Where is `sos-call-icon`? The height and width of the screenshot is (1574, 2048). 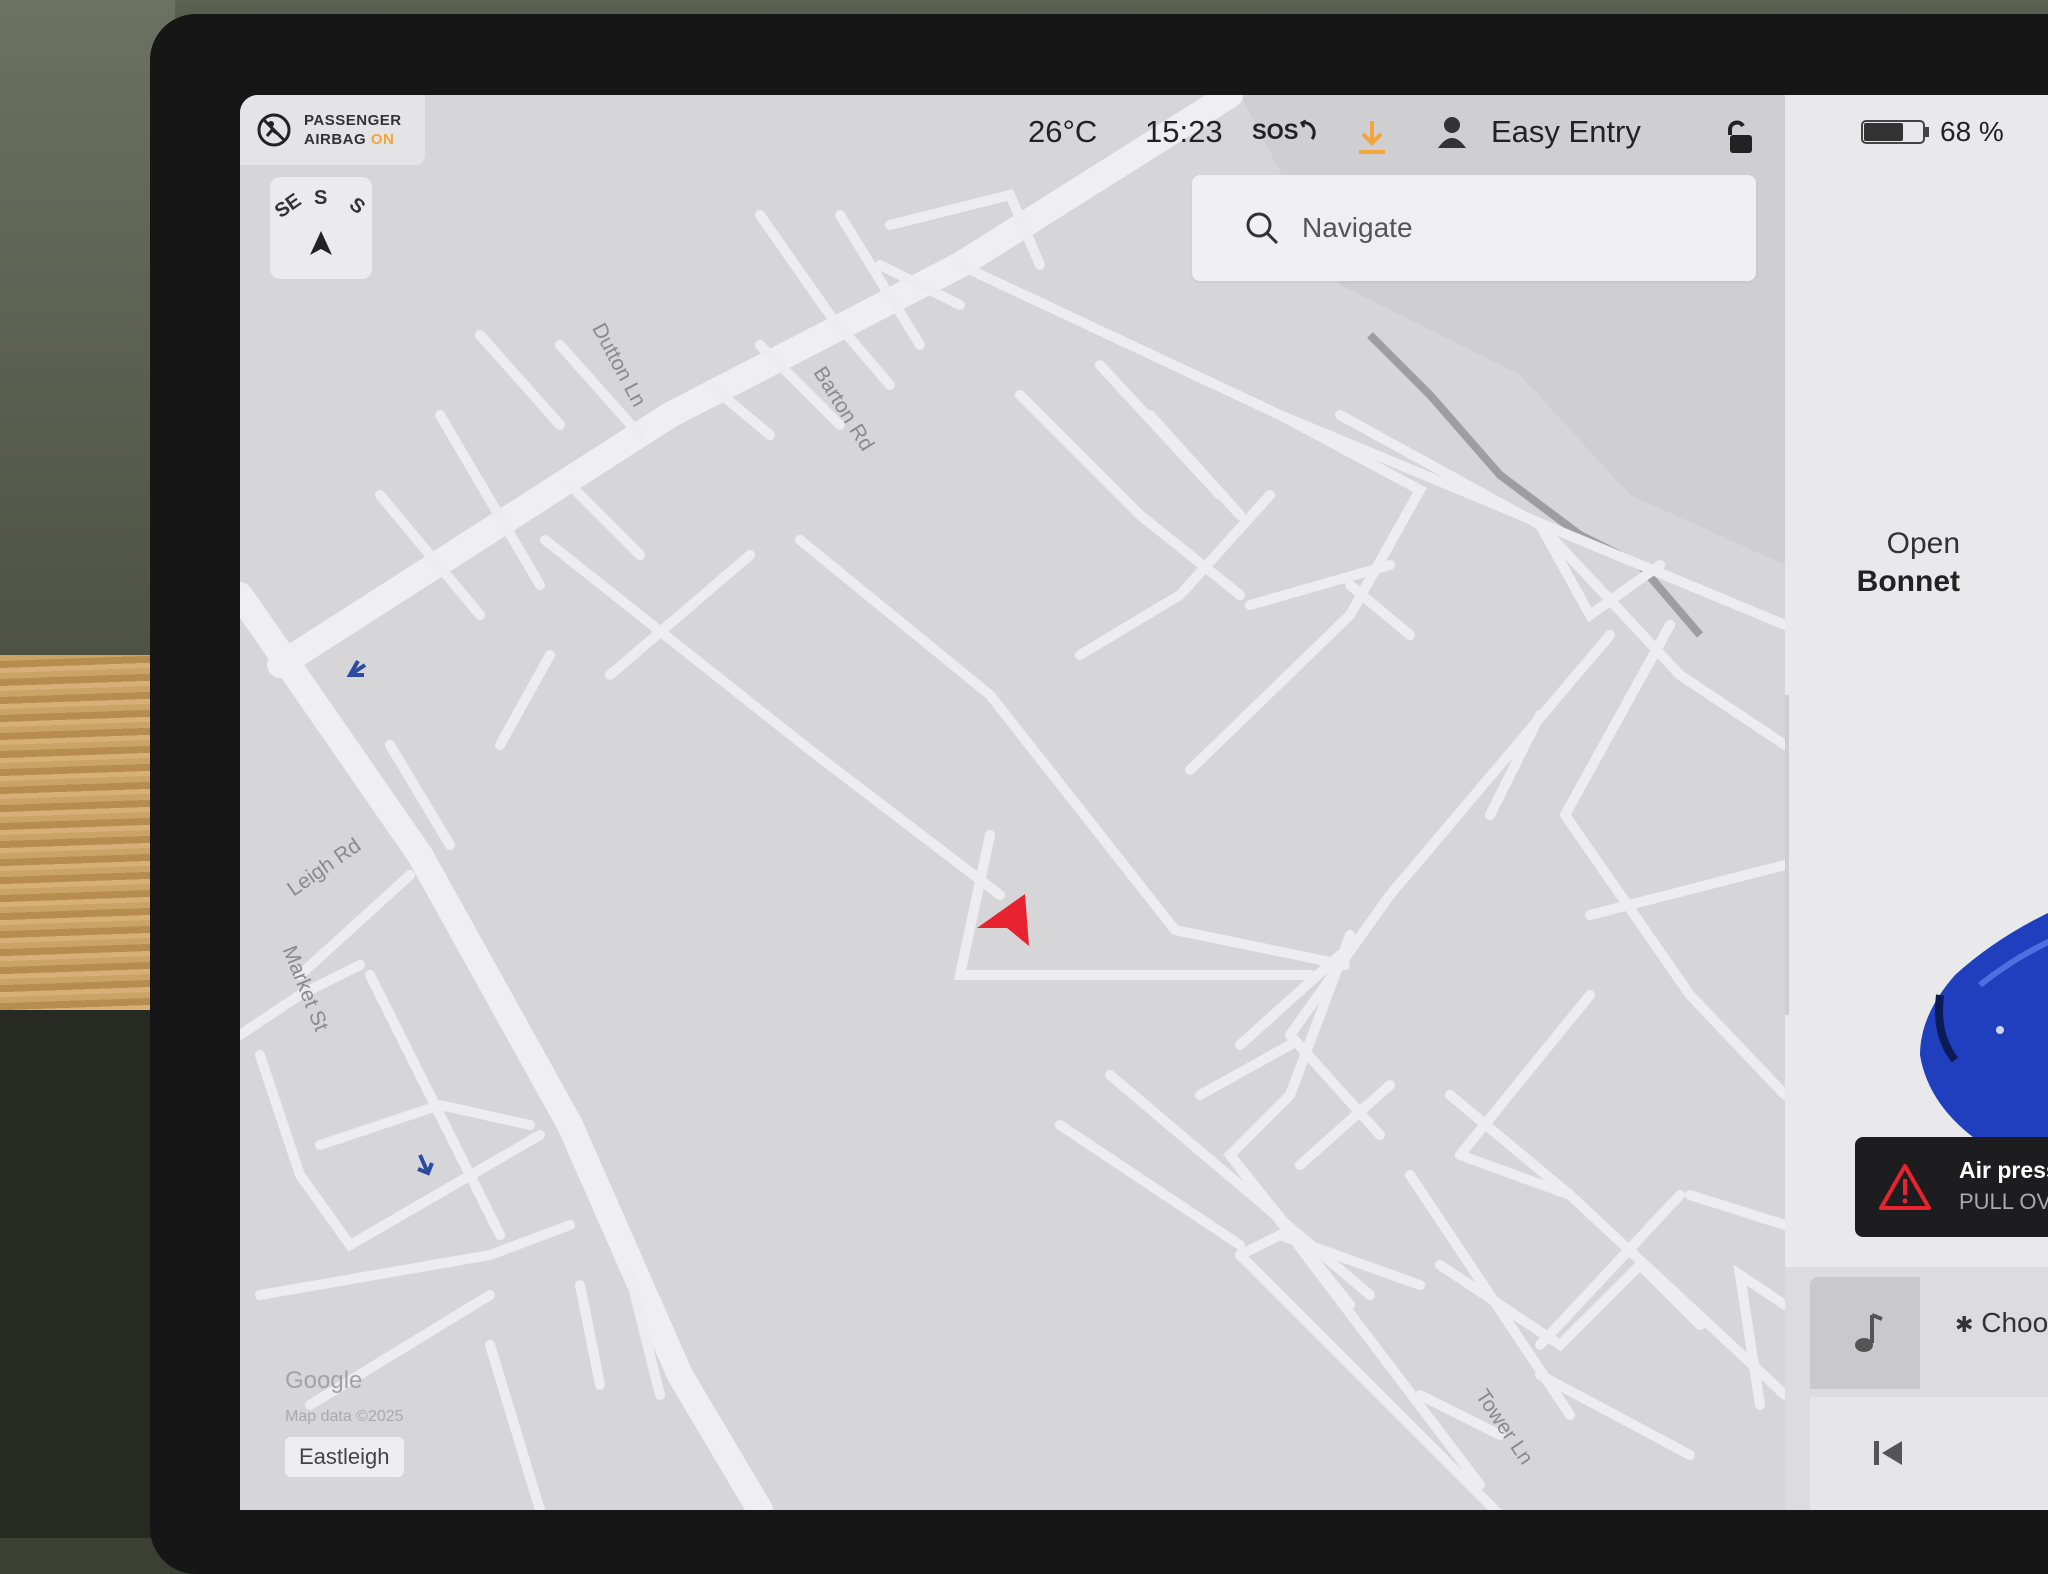
sos-call-icon is located at coordinates (1308, 129).